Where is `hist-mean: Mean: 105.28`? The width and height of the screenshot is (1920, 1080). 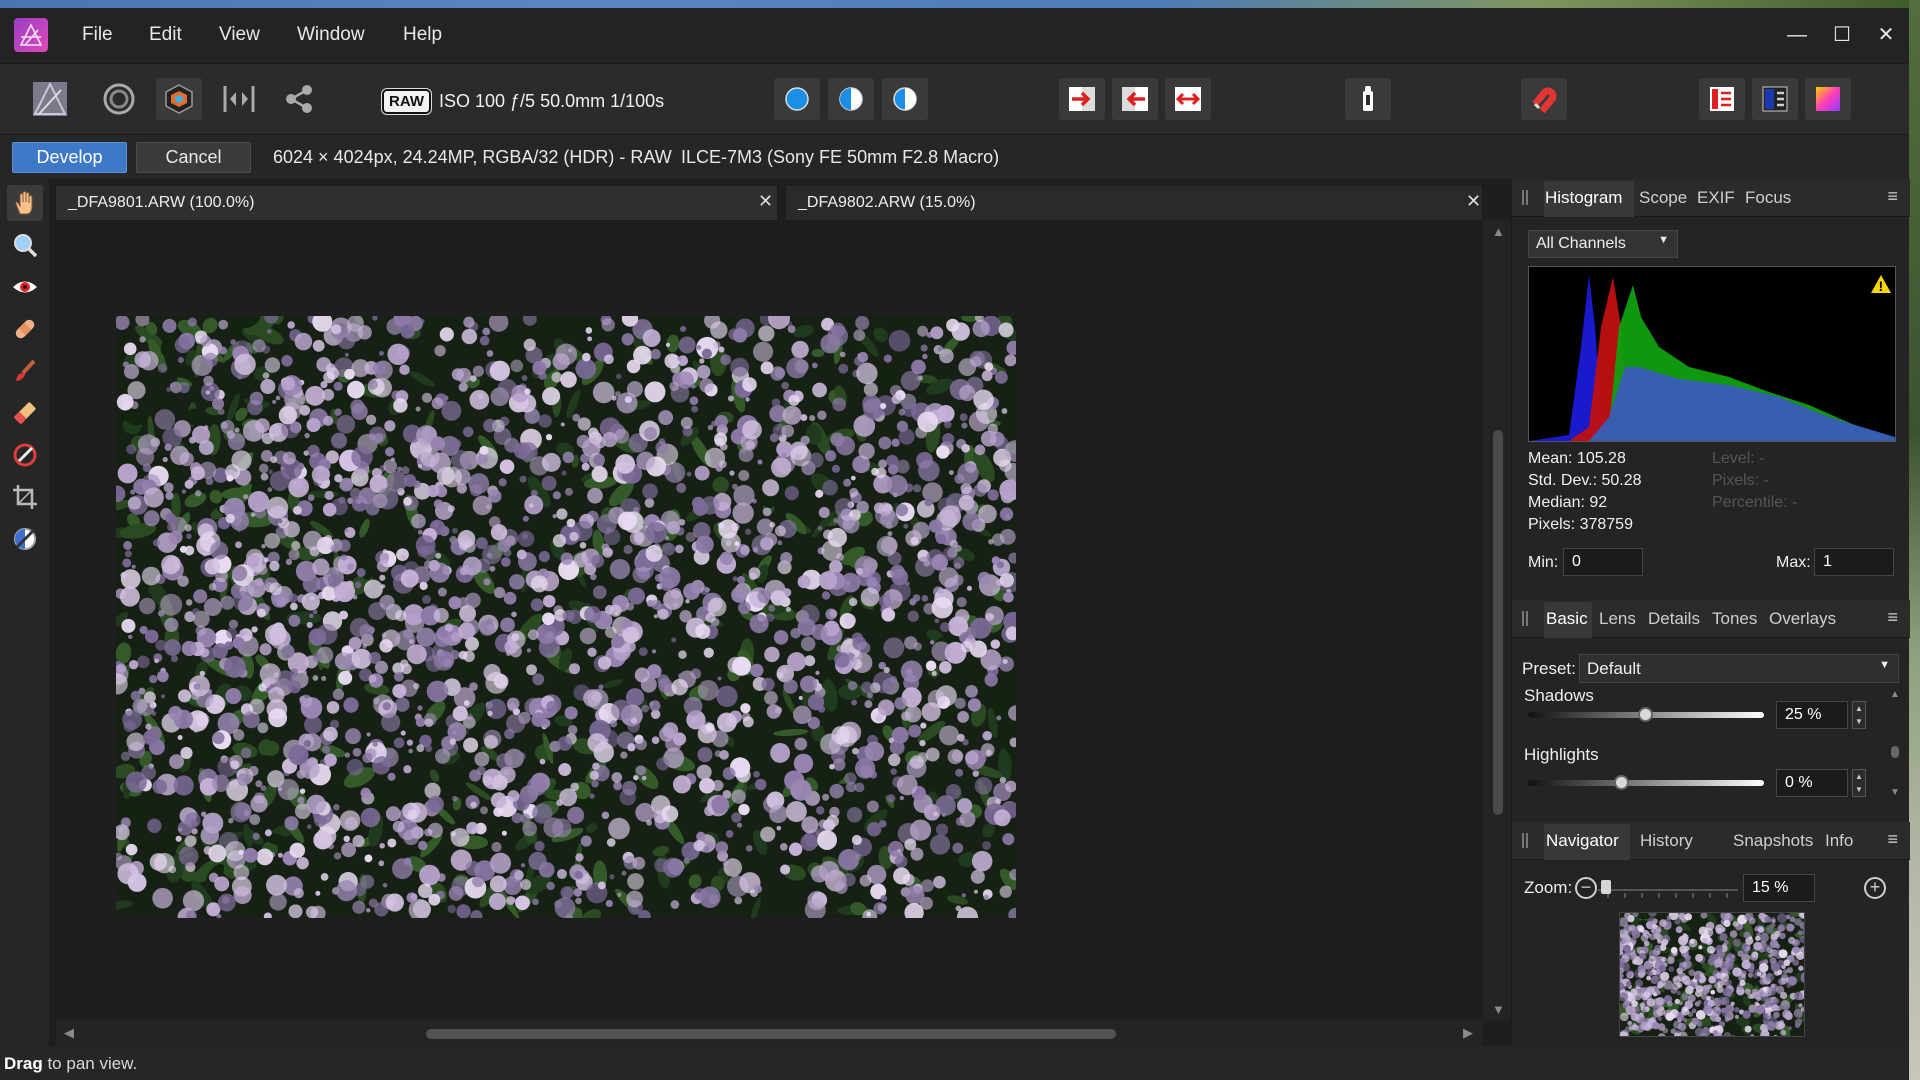
hist-mean: Mean: 105.28 is located at coordinates (1577, 458).